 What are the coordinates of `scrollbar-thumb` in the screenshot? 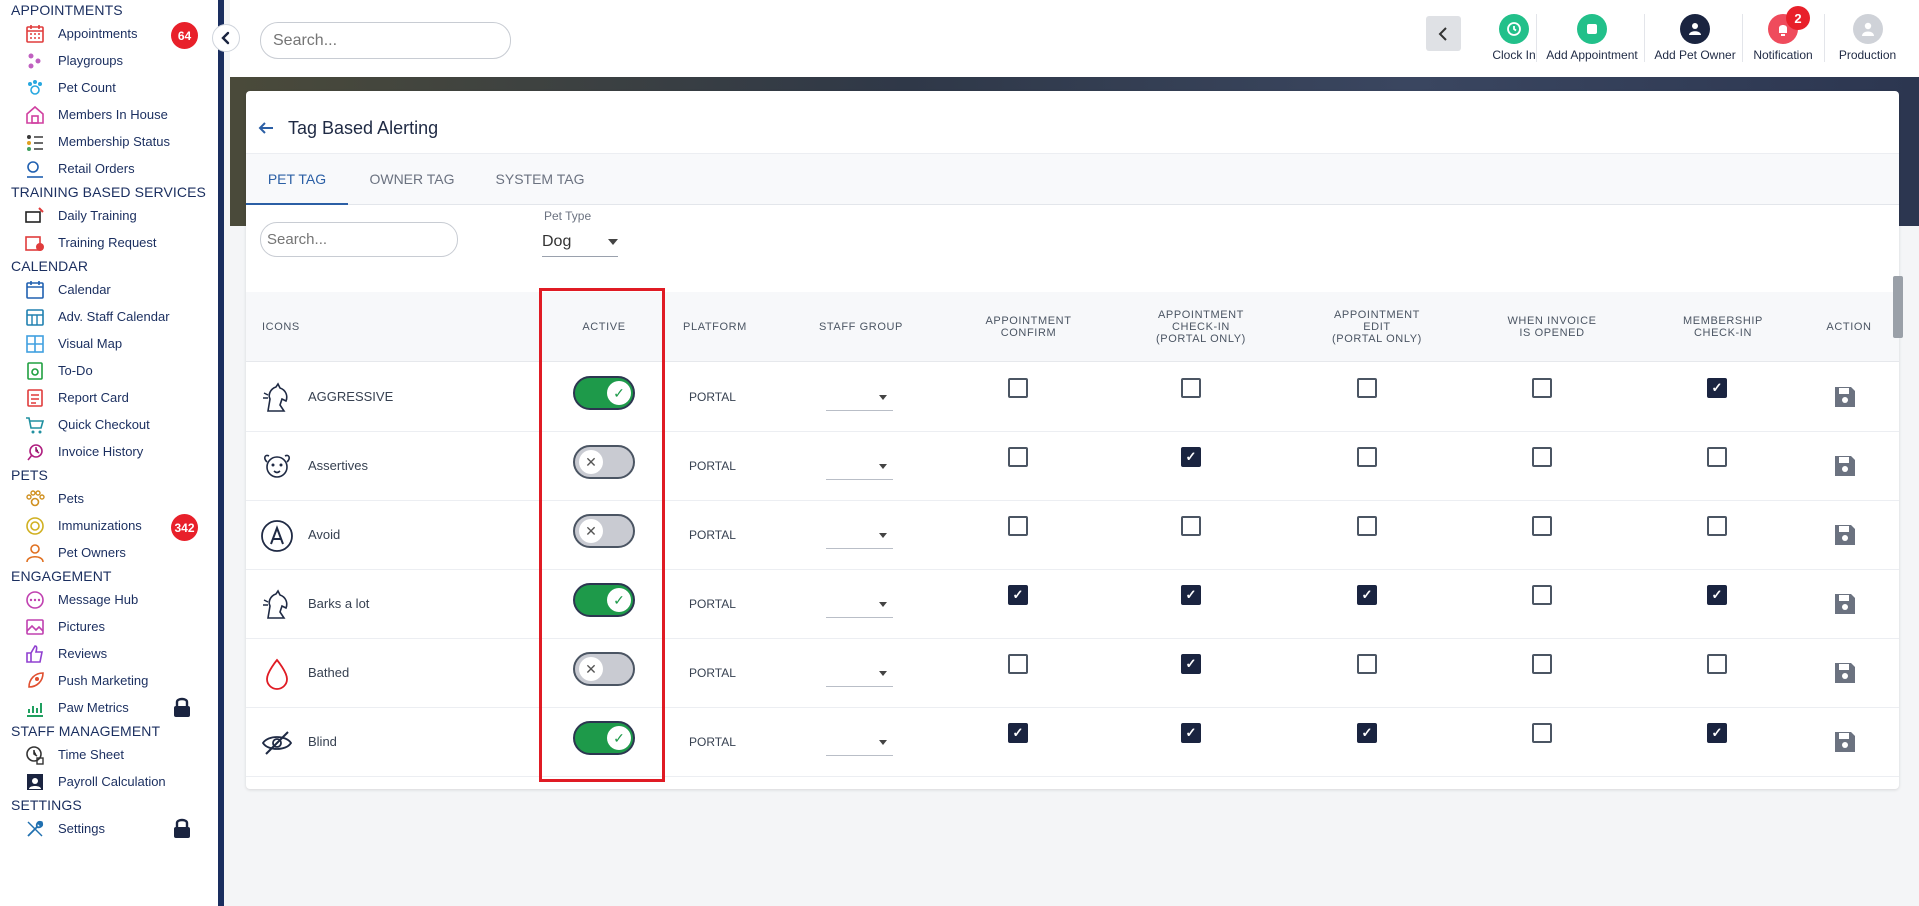 It's located at (1898, 307).